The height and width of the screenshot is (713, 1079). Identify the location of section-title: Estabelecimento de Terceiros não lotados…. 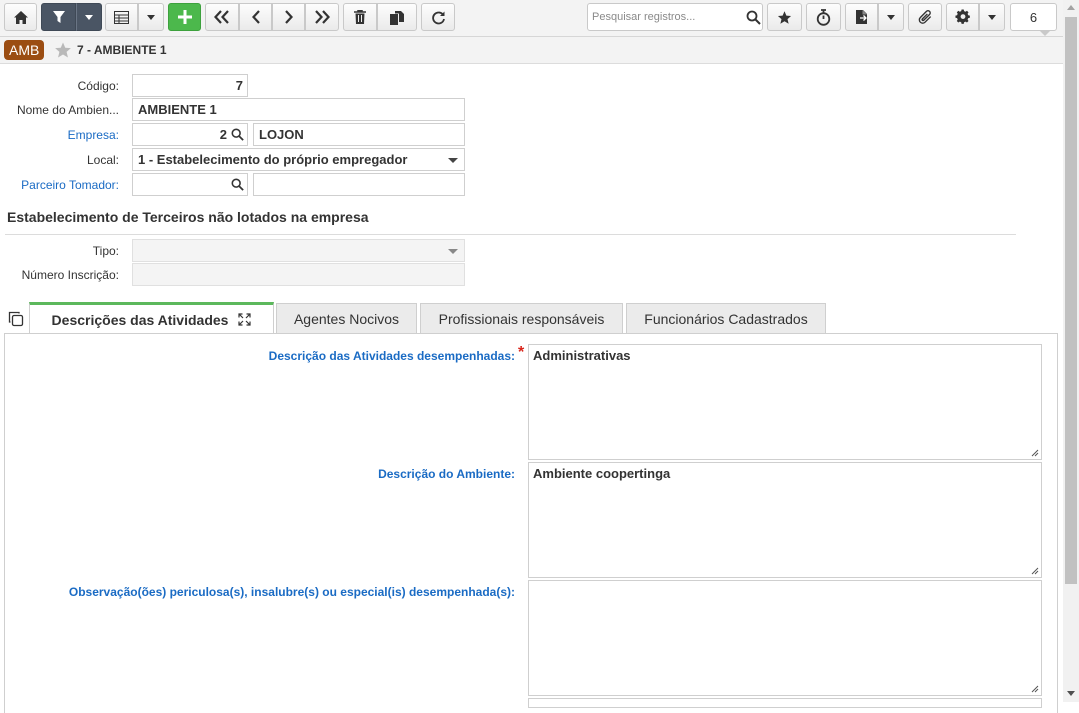
(188, 217).